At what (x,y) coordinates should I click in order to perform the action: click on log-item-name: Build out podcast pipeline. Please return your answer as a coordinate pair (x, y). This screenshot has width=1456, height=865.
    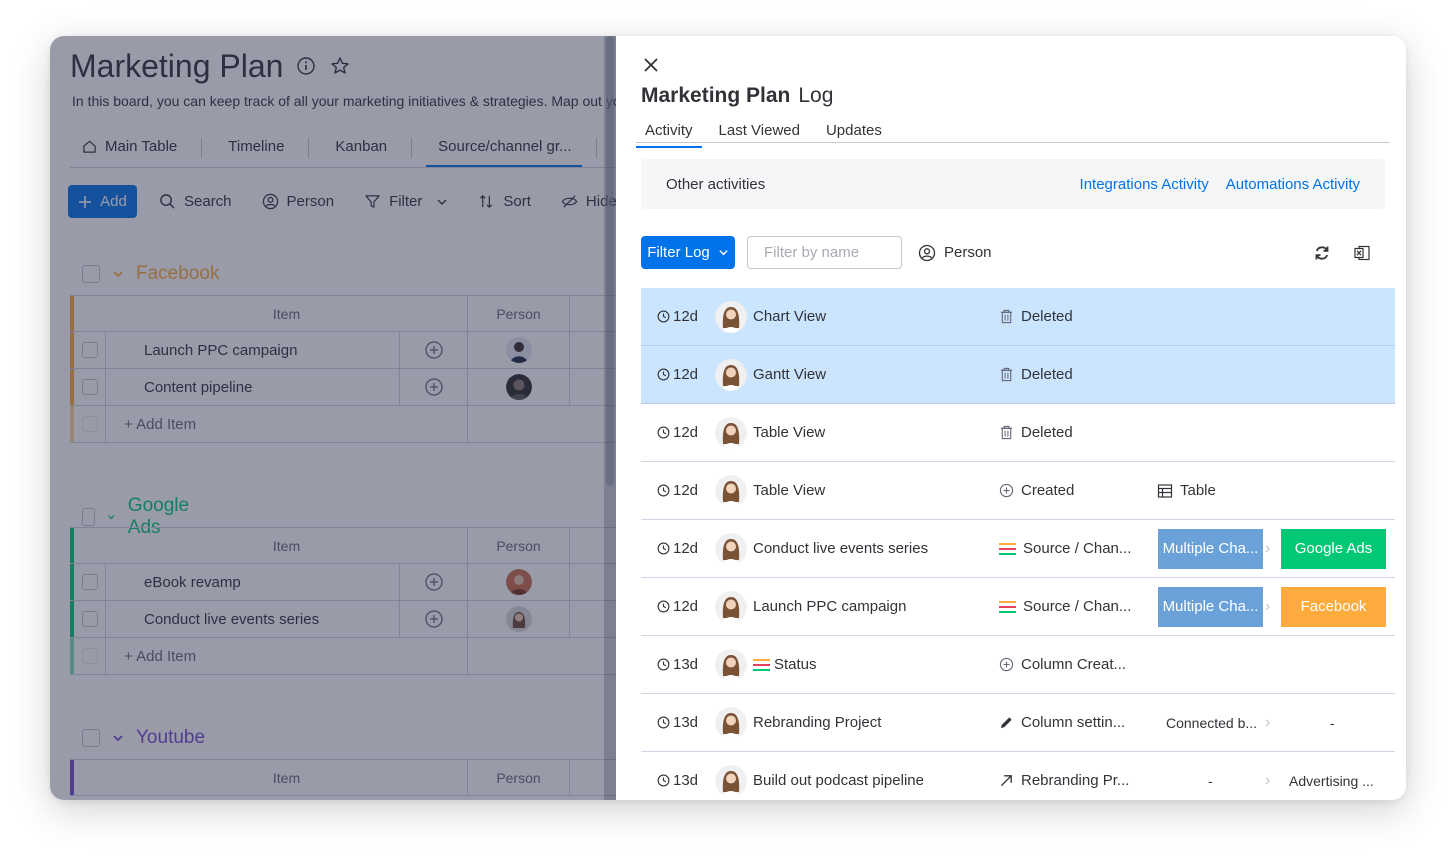
    Looking at the image, I should click on (838, 780).